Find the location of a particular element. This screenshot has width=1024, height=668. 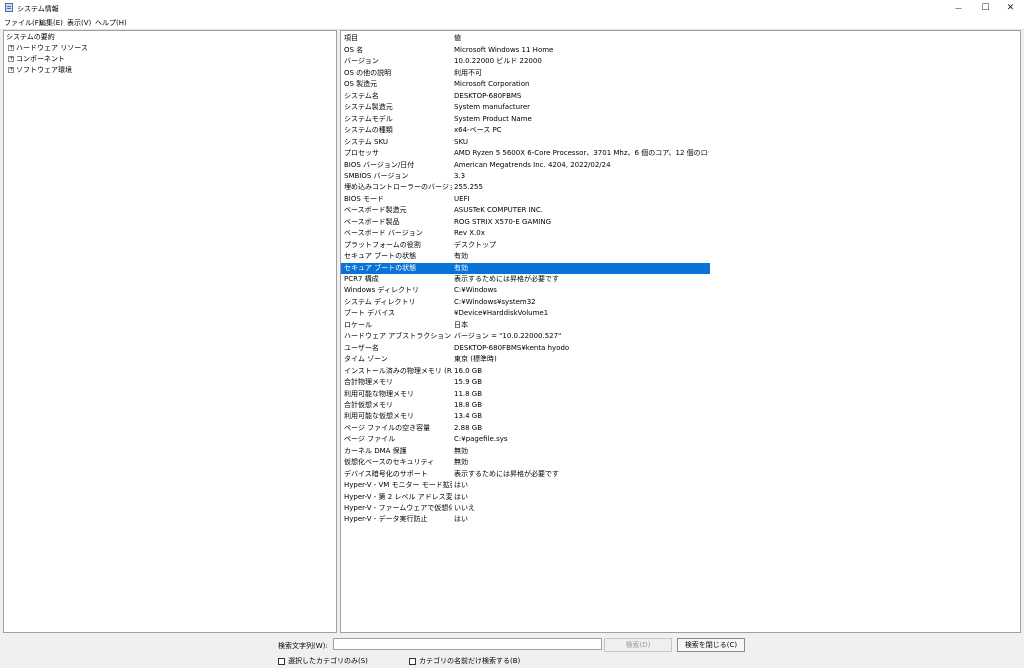

cell-item: OS の他の説明 is located at coordinates (368, 72).